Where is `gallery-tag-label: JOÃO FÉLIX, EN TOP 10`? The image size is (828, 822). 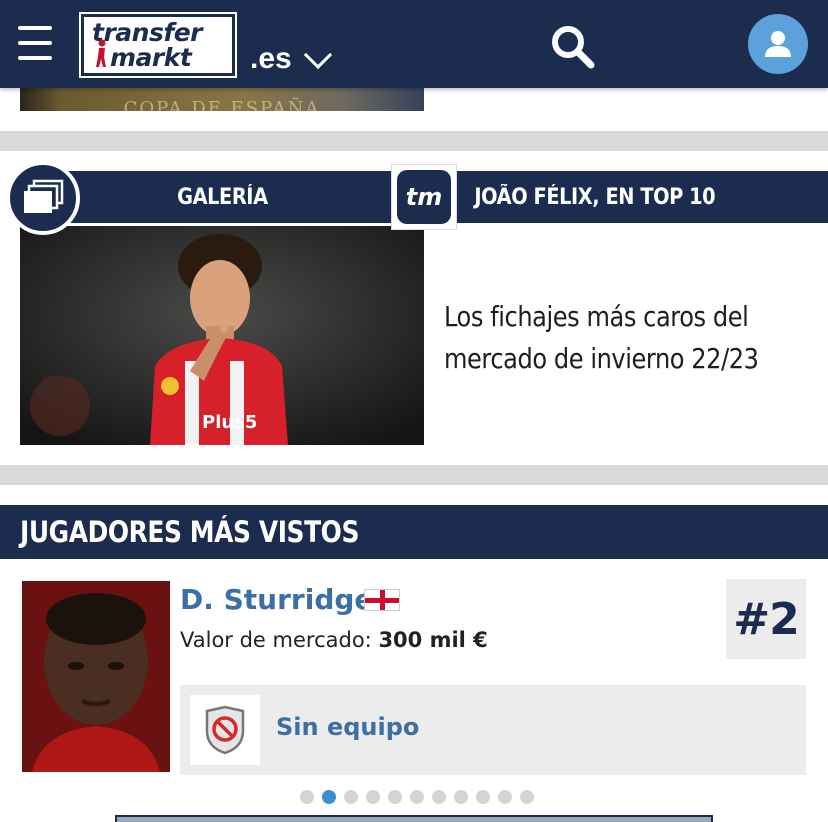 gallery-tag-label: JOÃO FÉLIX, EN TOP 10 is located at coordinates (595, 197).